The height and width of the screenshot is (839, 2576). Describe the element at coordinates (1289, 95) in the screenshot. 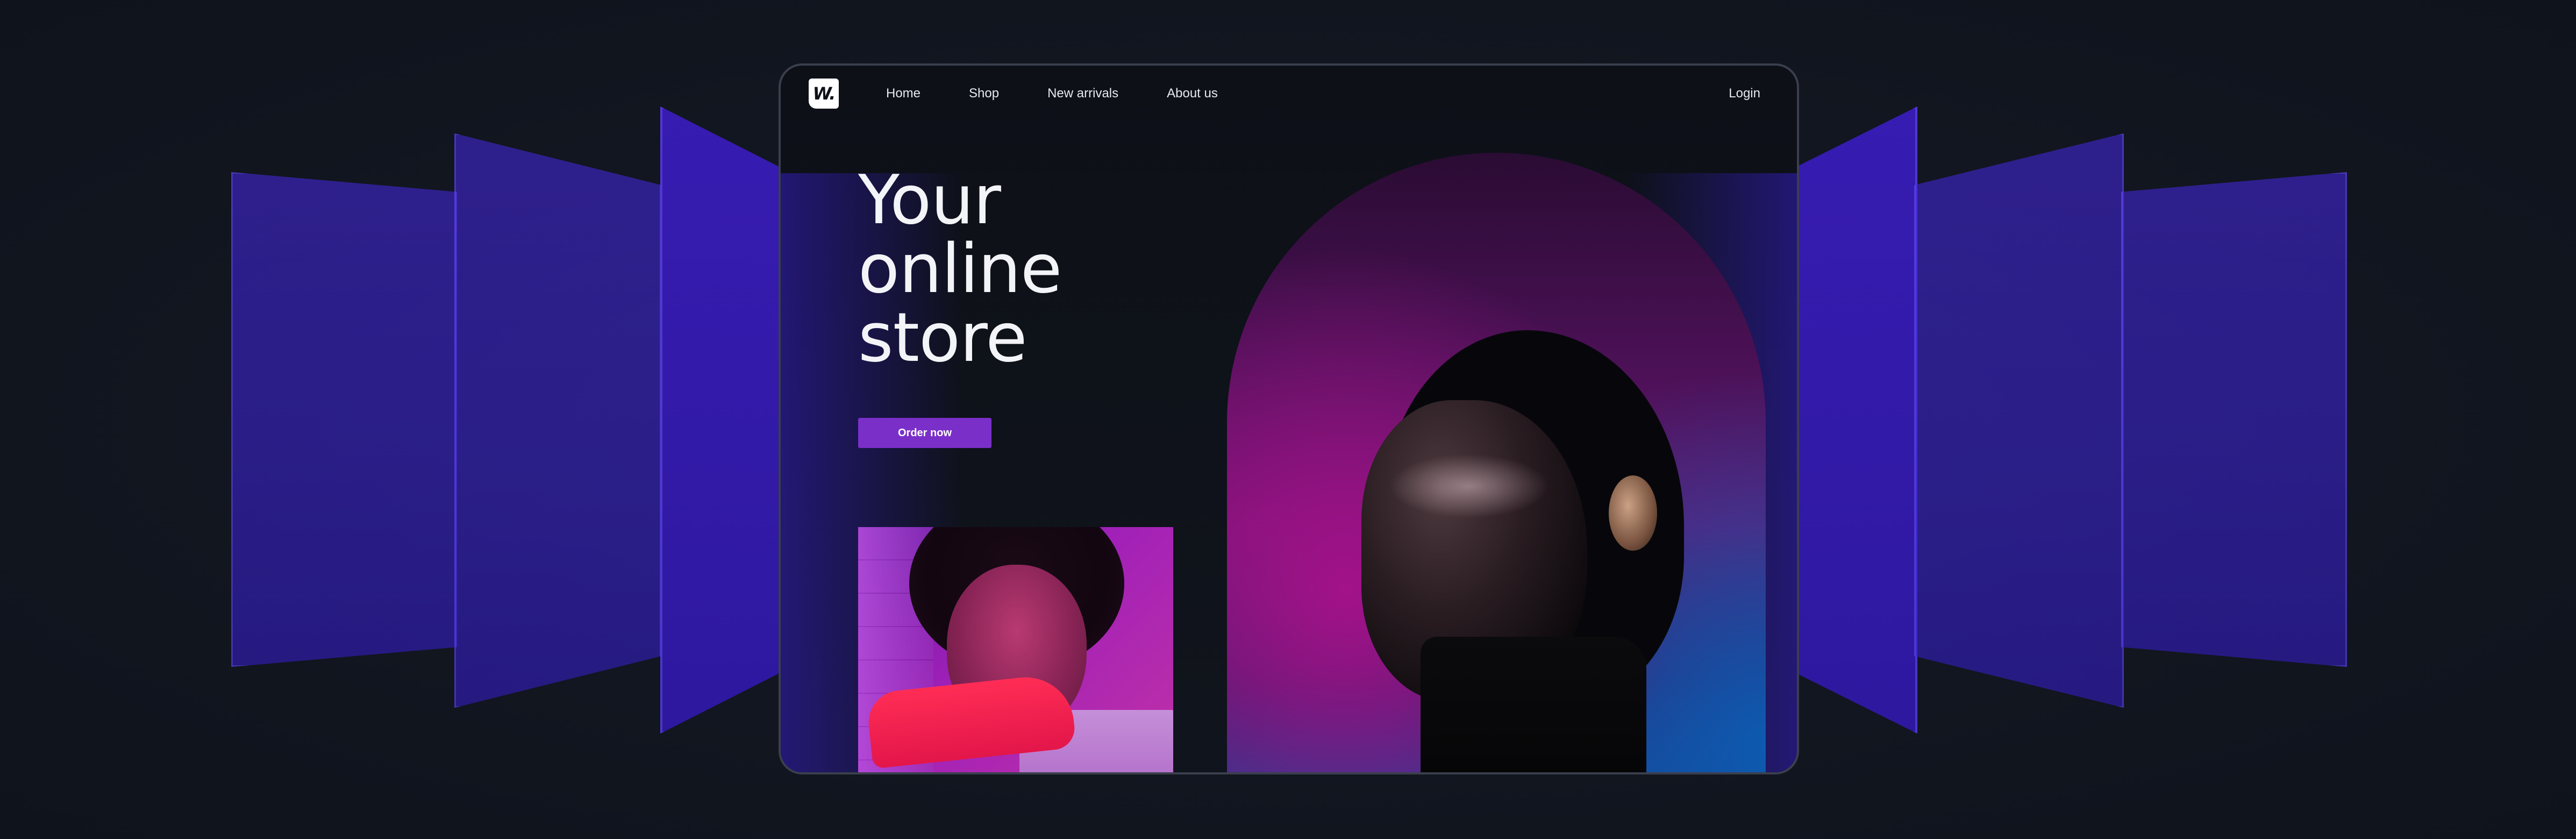

I see `top-navigation: W. Home Shop New arrivals About us Login` at that location.